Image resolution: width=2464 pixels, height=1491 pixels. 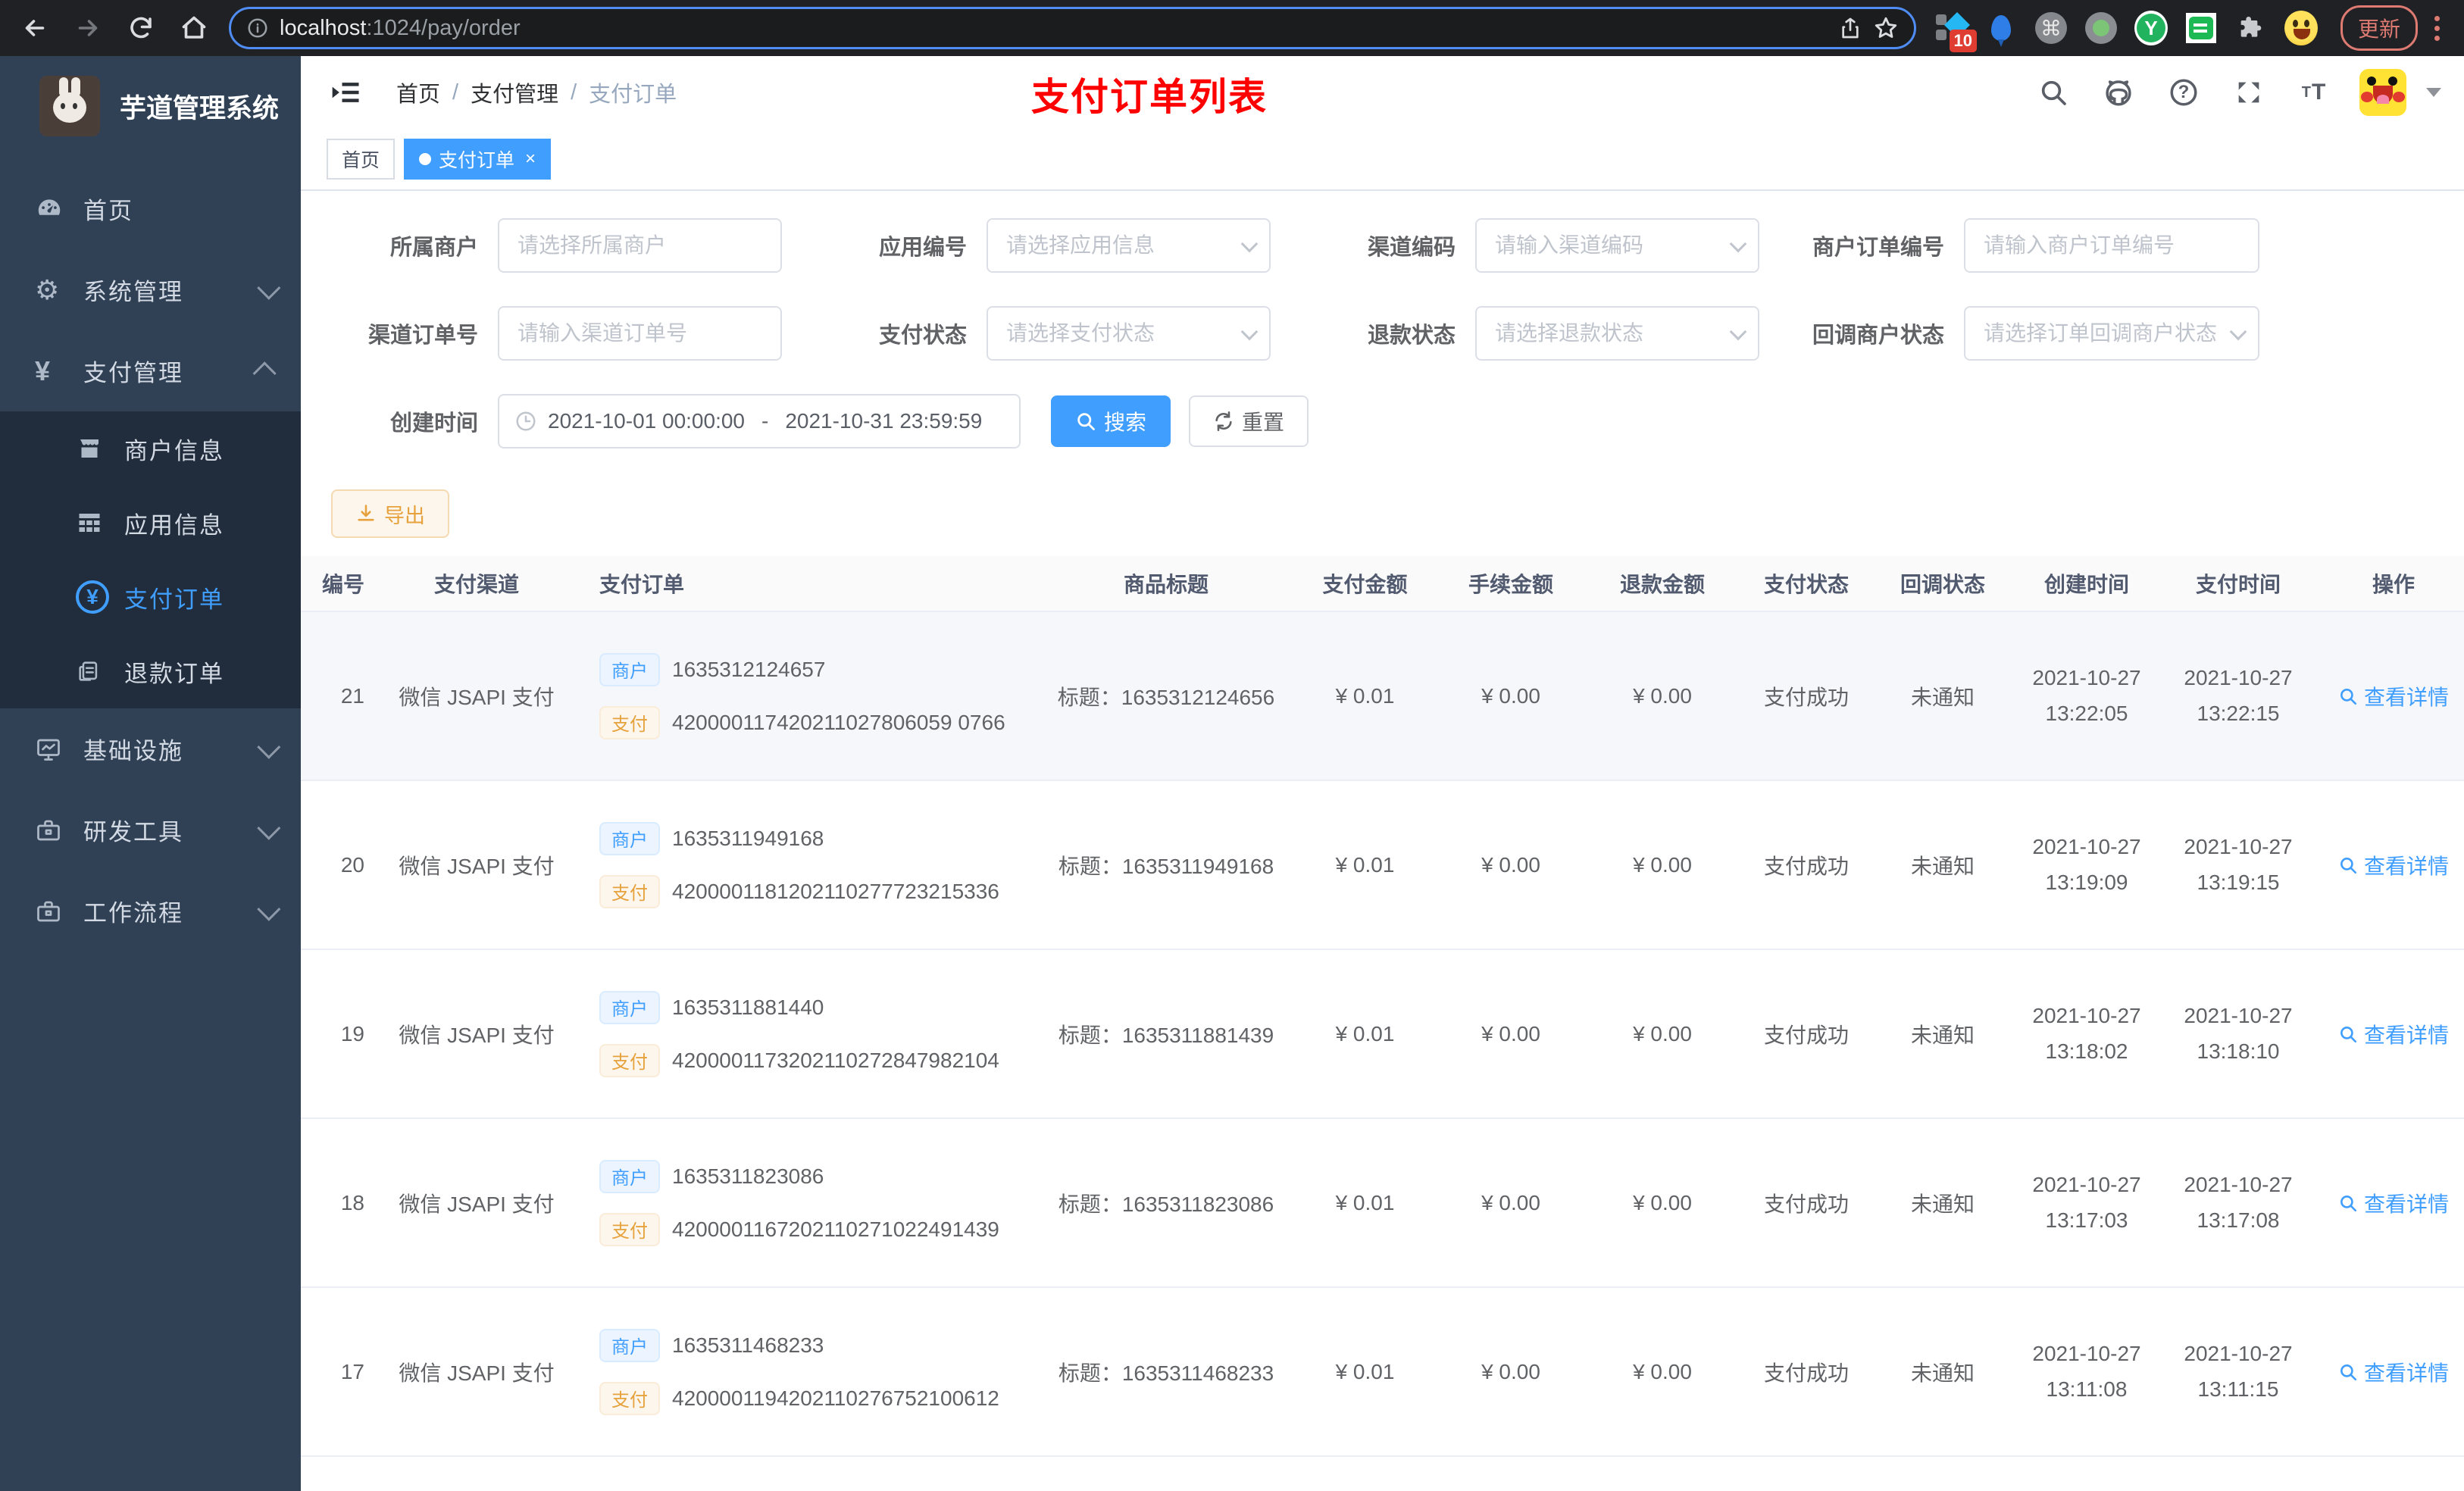 I want to click on avatar-caret-icon, so click(x=2433, y=92).